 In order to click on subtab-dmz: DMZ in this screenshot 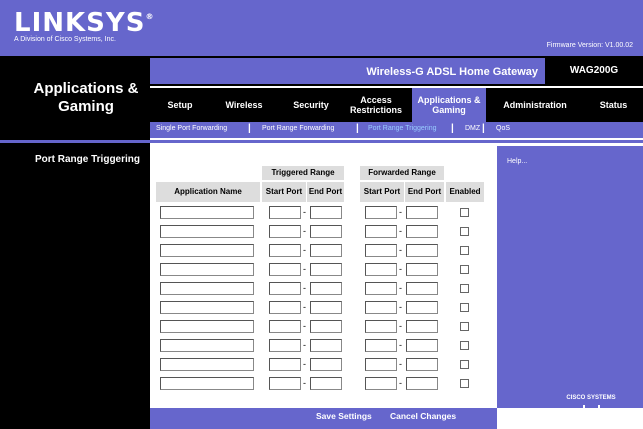, I will do `click(472, 128)`.